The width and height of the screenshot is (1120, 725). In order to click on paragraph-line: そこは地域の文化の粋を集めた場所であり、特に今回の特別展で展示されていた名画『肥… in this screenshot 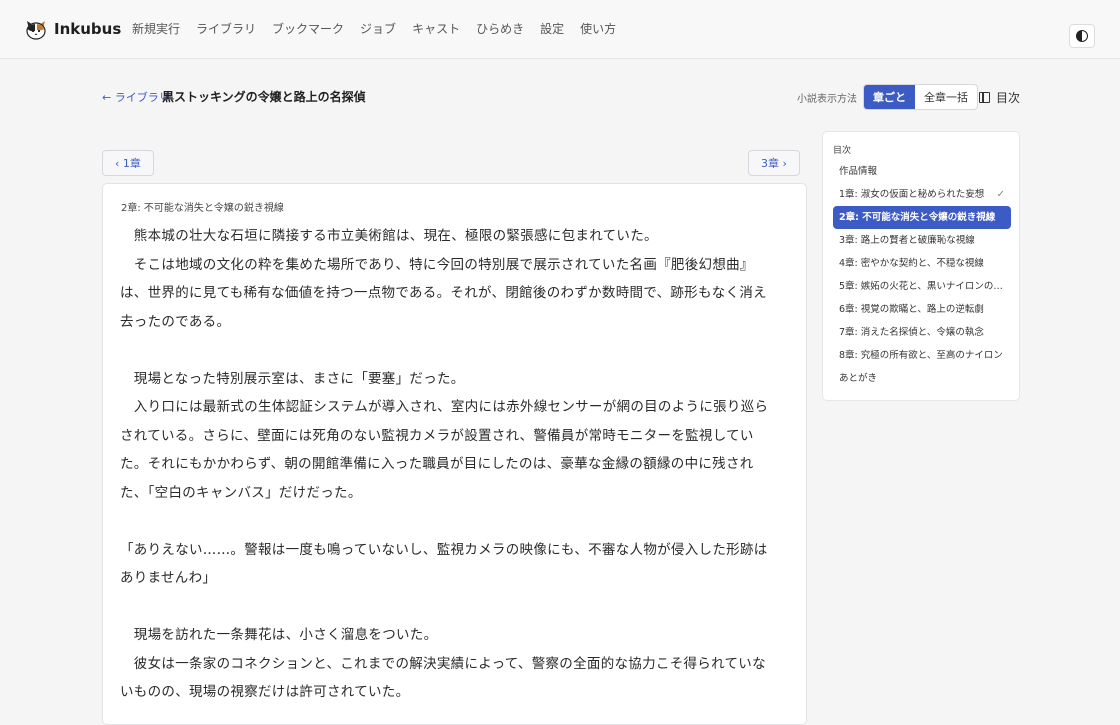, I will do `click(437, 264)`.